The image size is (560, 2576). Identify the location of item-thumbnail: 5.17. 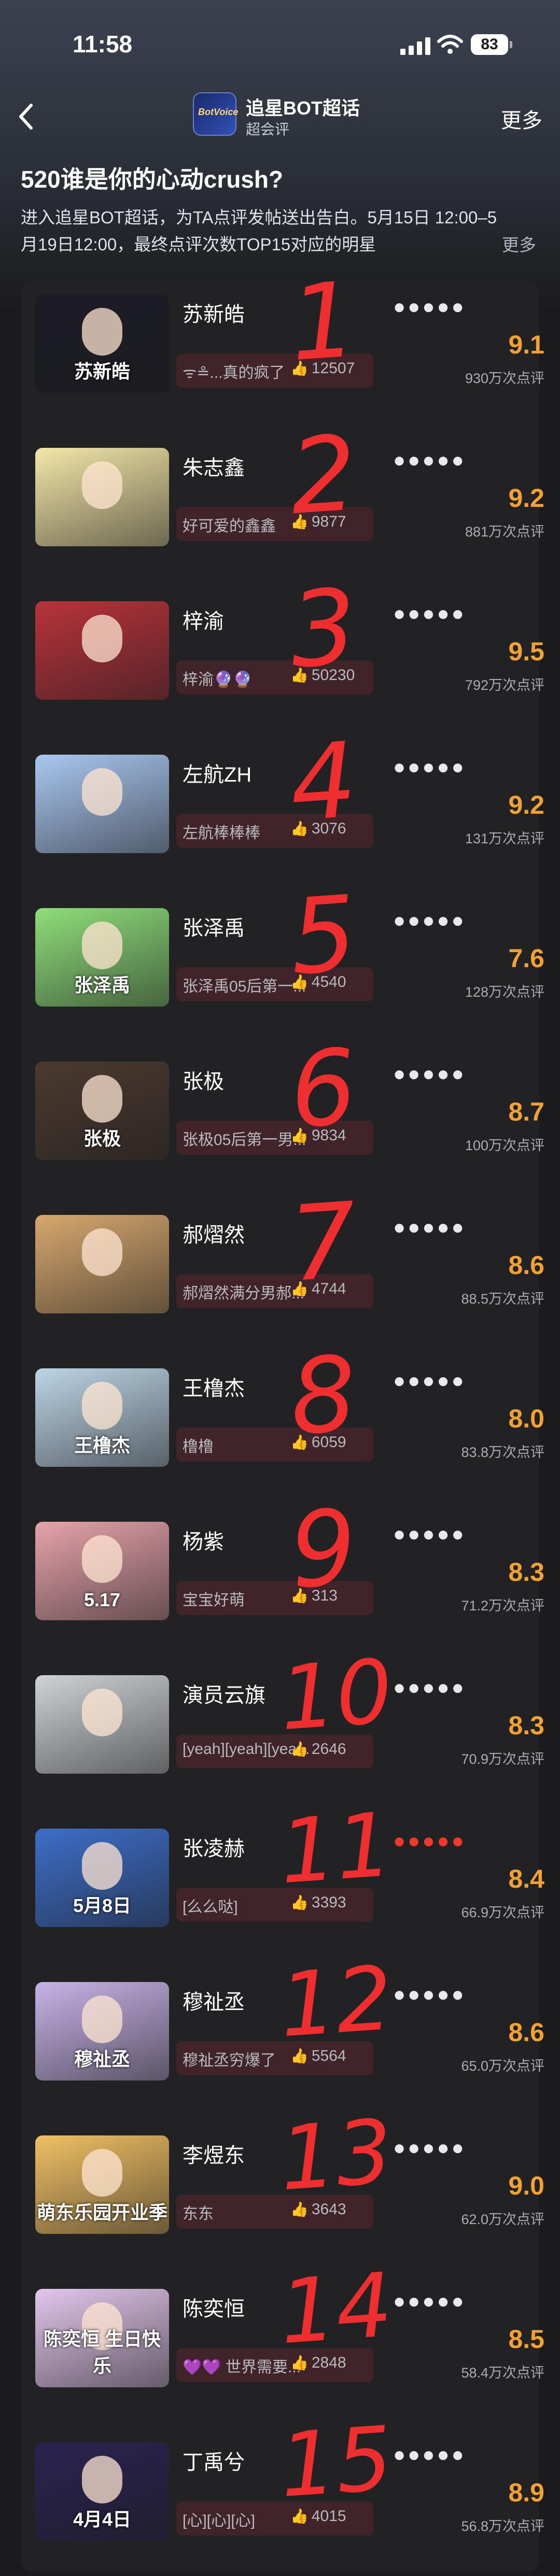
(102, 1571).